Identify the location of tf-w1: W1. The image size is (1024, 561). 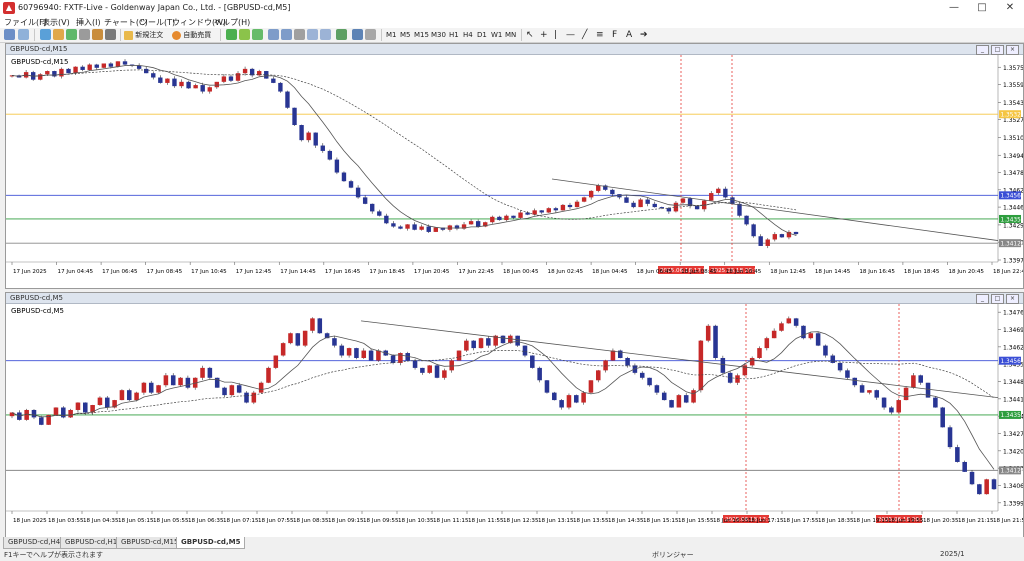
(496, 35).